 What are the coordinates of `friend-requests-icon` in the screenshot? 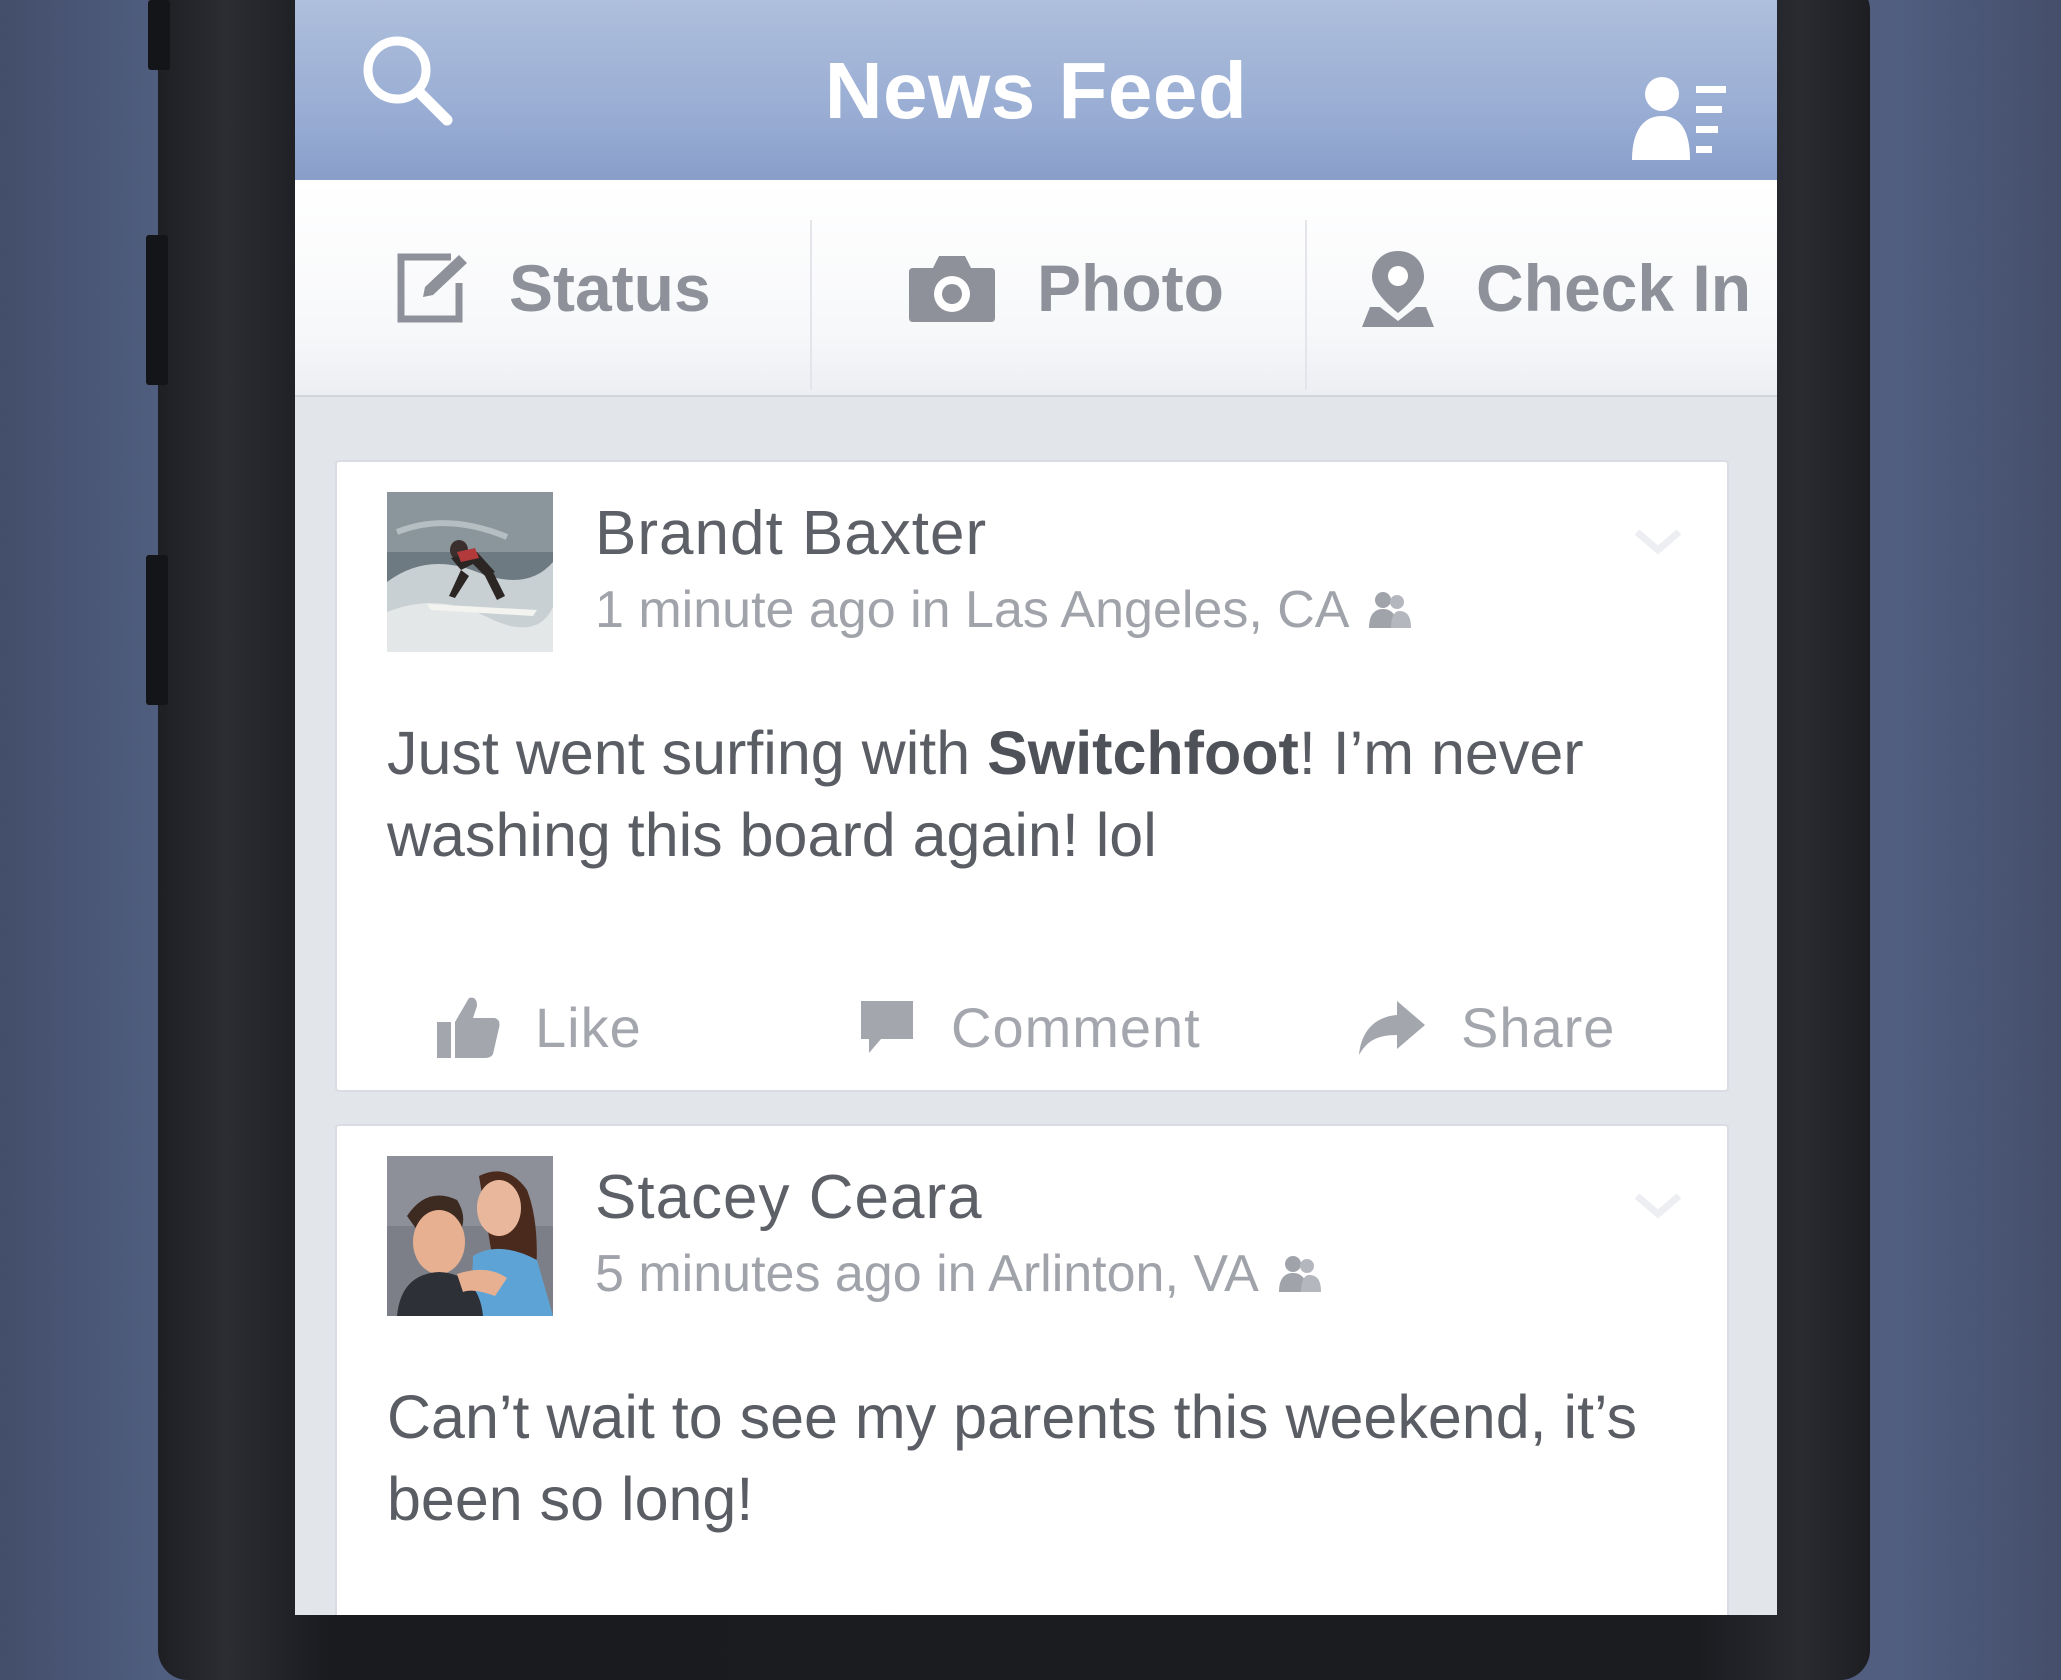 It's located at (1680, 117).